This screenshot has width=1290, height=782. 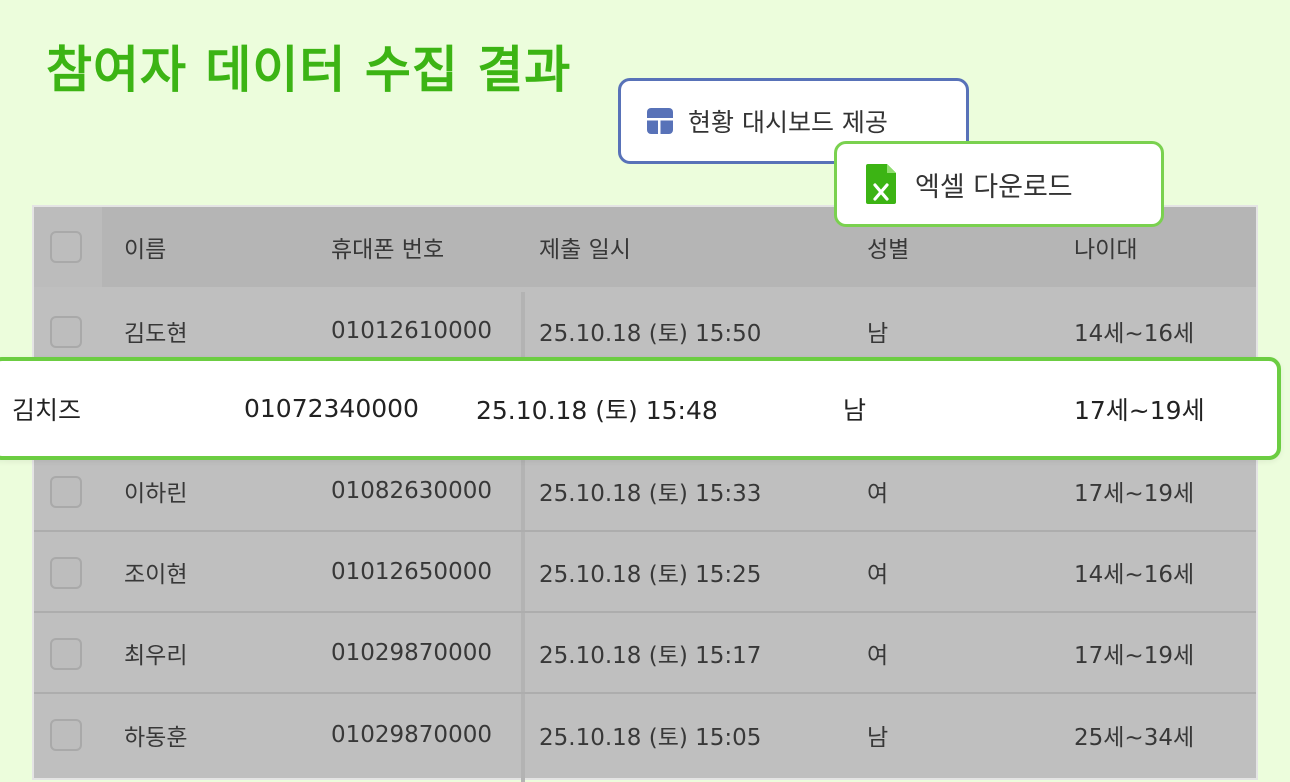 I want to click on header-name: 이름, so click(x=145, y=247).